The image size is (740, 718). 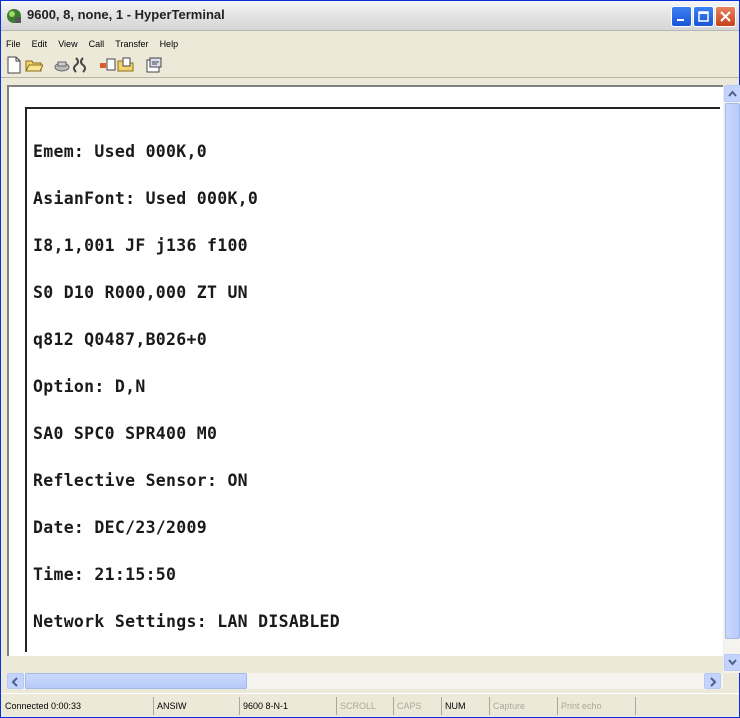 What do you see at coordinates (703, 16) in the screenshot?
I see `maximize-button` at bounding box center [703, 16].